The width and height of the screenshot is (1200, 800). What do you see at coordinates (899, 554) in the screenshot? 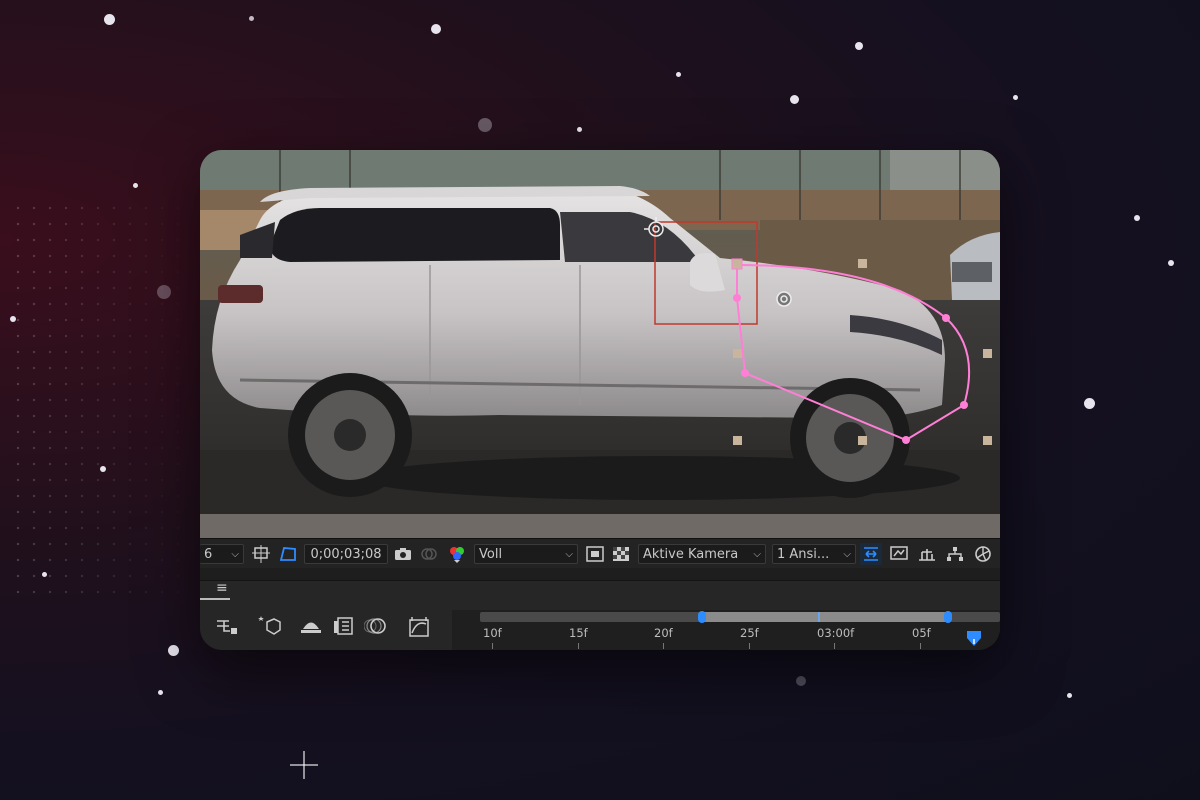
I see `preview-icon` at bounding box center [899, 554].